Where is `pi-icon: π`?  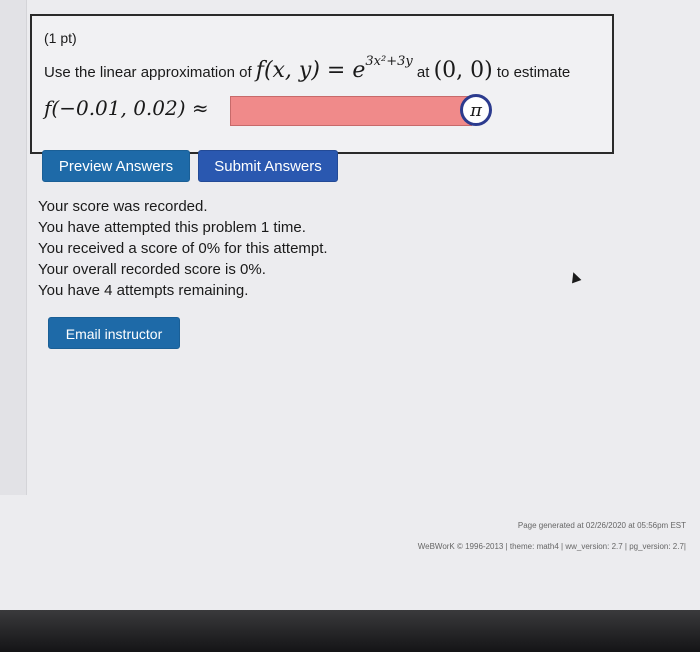
pi-icon: π is located at coordinates (476, 110).